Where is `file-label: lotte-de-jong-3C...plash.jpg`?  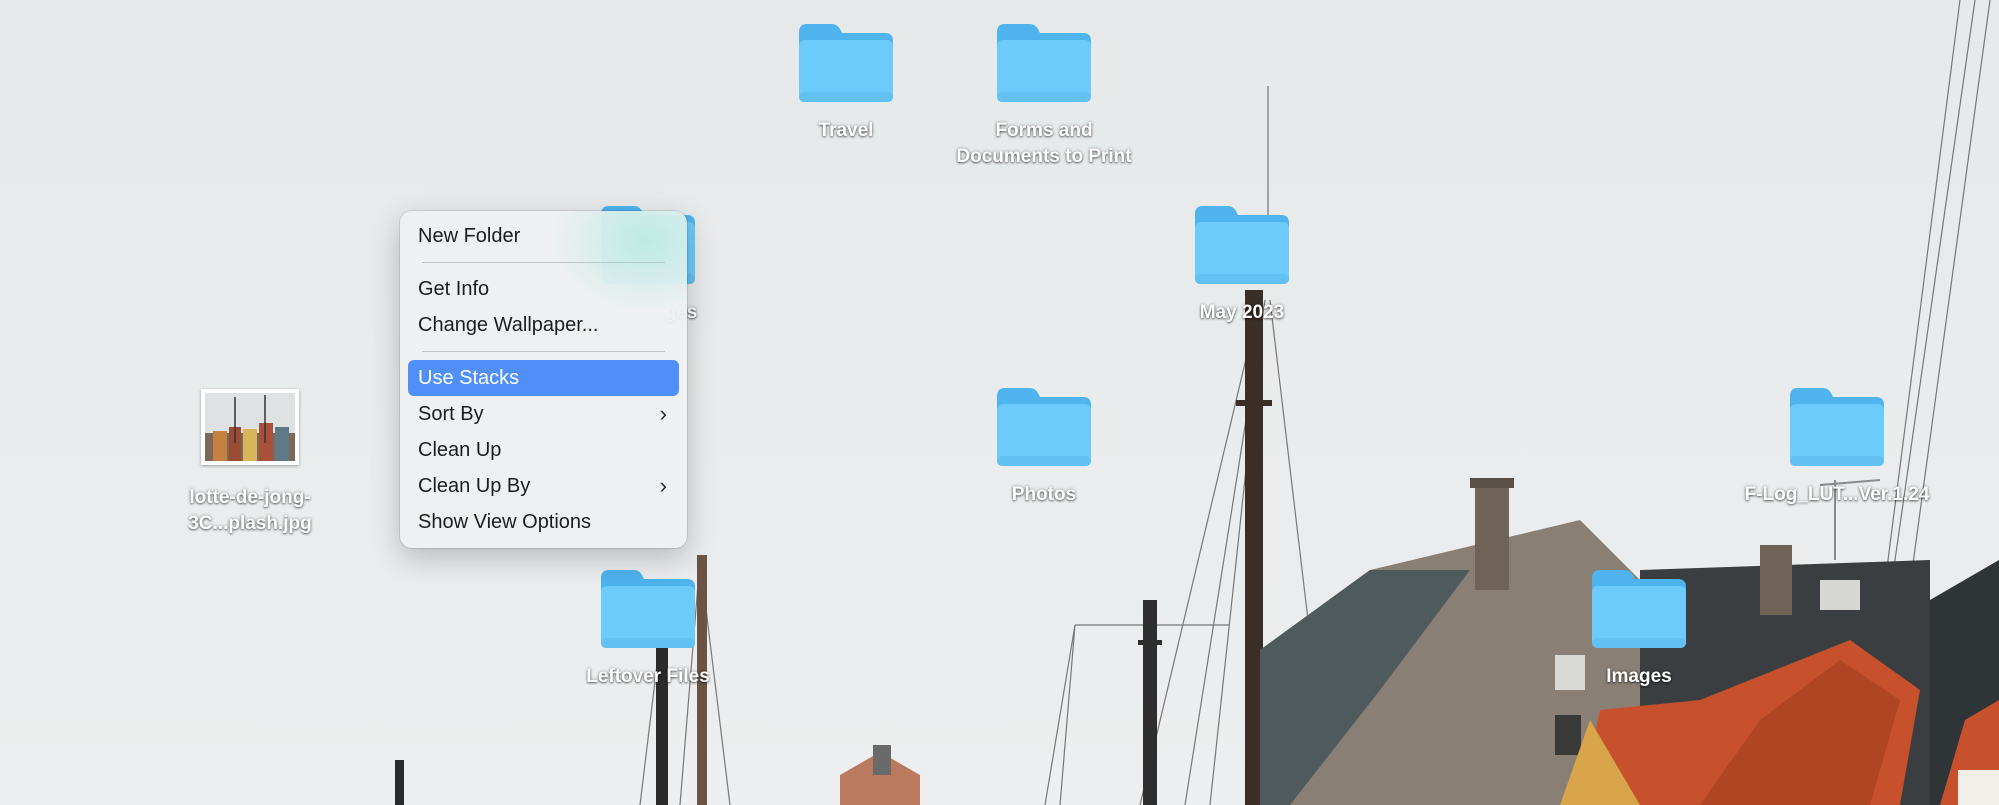 file-label: lotte-de-jong-3C...plash.jpg is located at coordinates (250, 510).